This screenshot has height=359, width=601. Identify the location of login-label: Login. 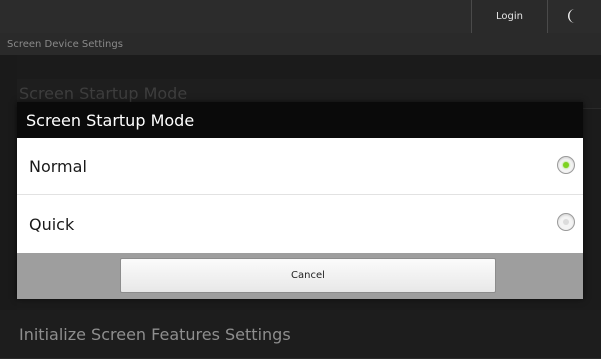
(509, 16).